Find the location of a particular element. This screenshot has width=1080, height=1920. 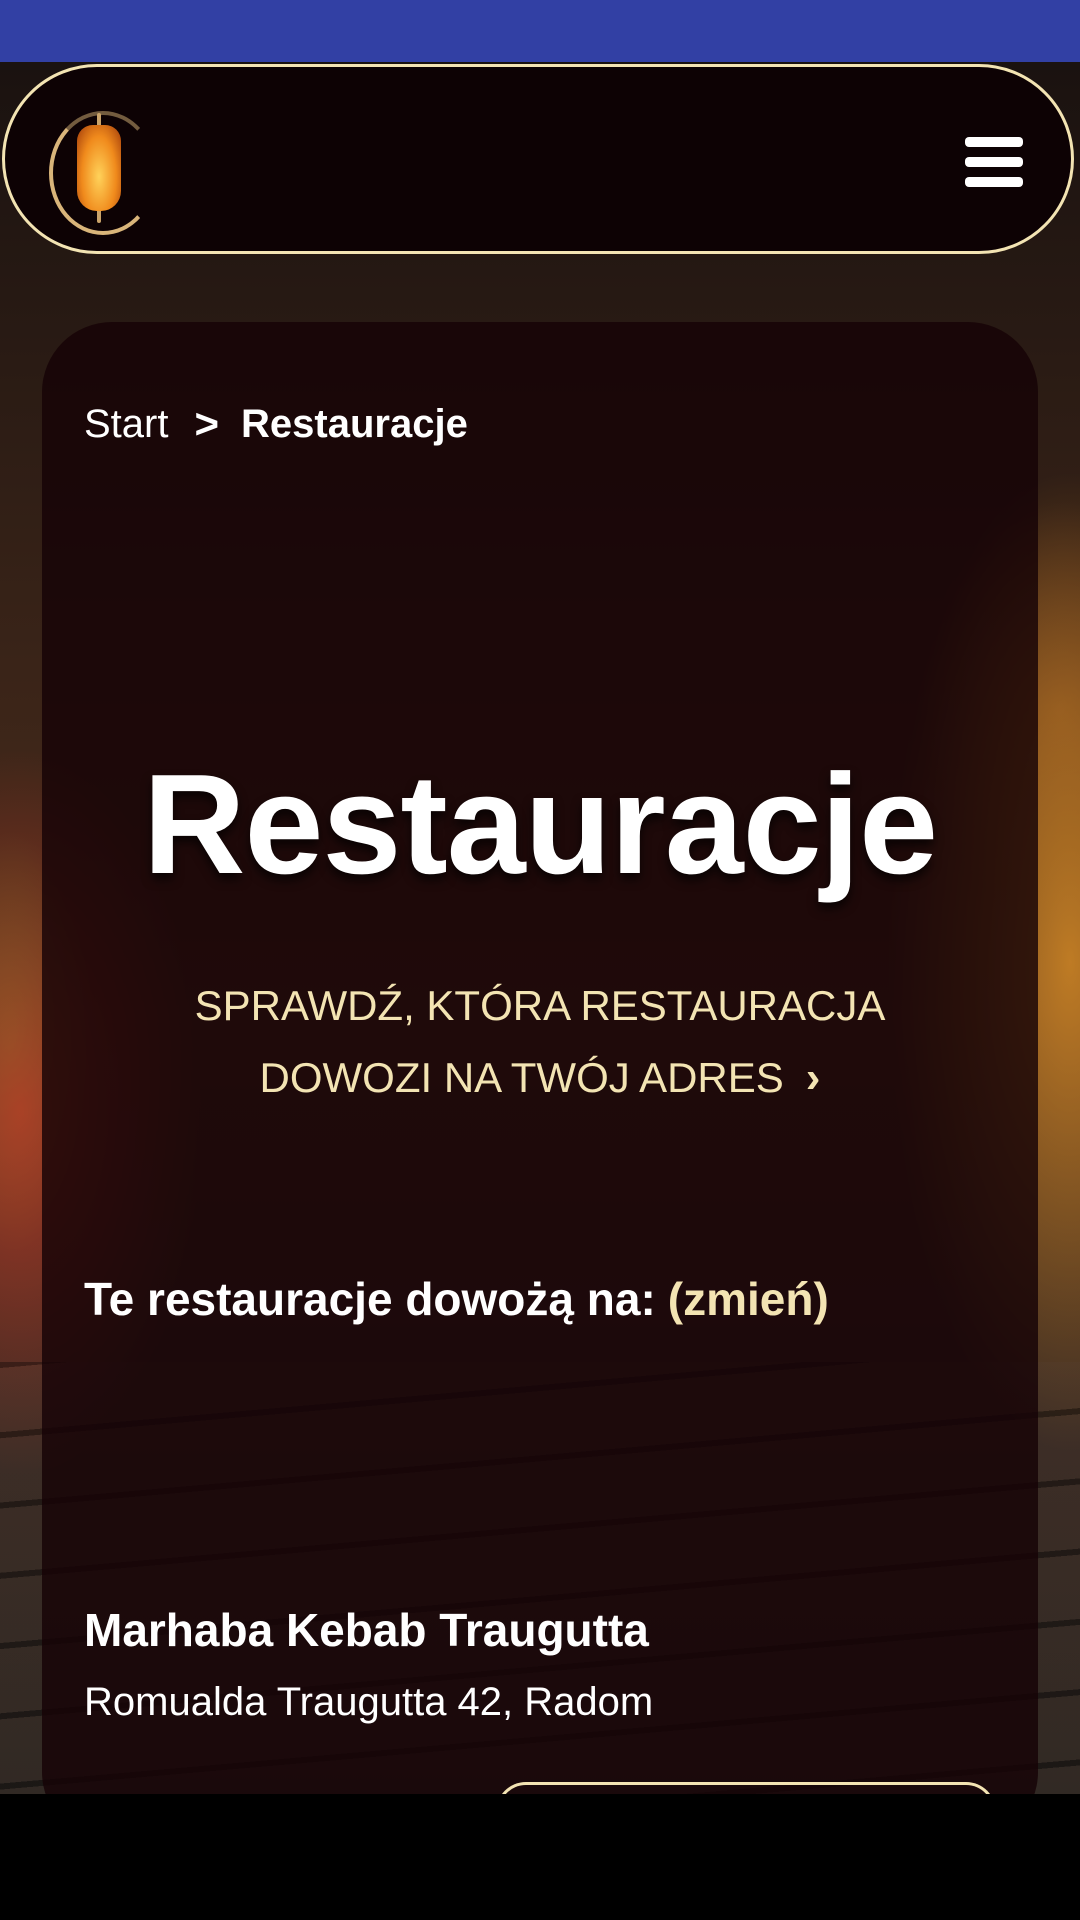

restaurant-address: Romualda Traugutta 42, Radom is located at coordinates (369, 1702).